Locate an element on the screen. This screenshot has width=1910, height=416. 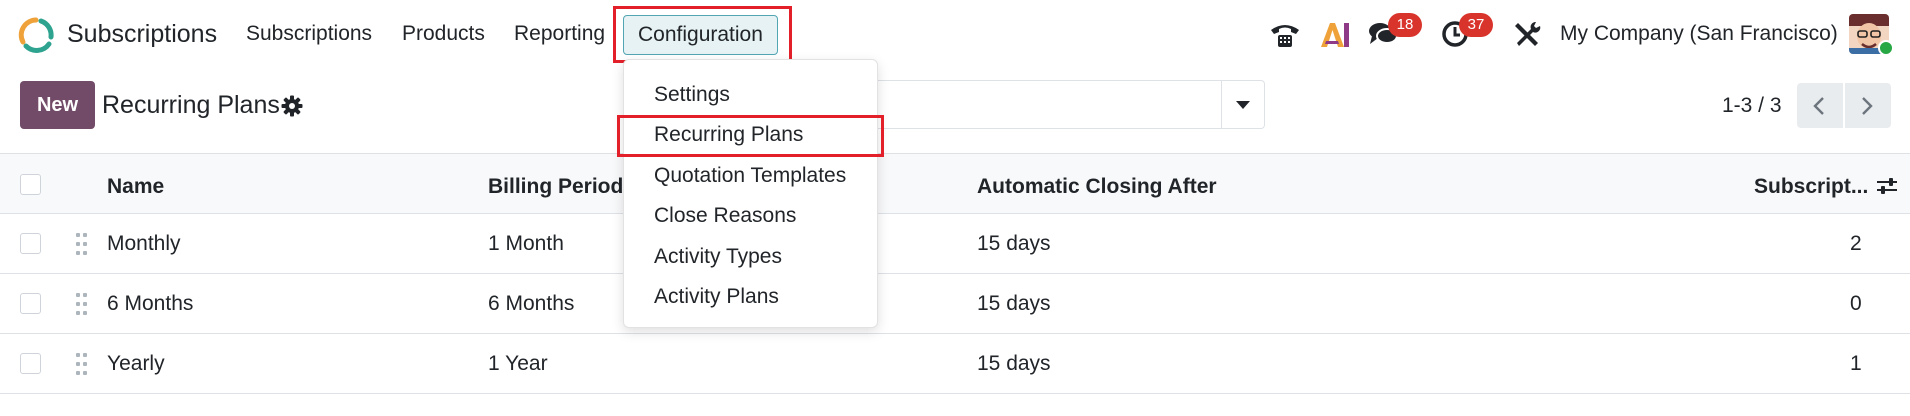
chevron-left-icon is located at coordinates (1818, 106).